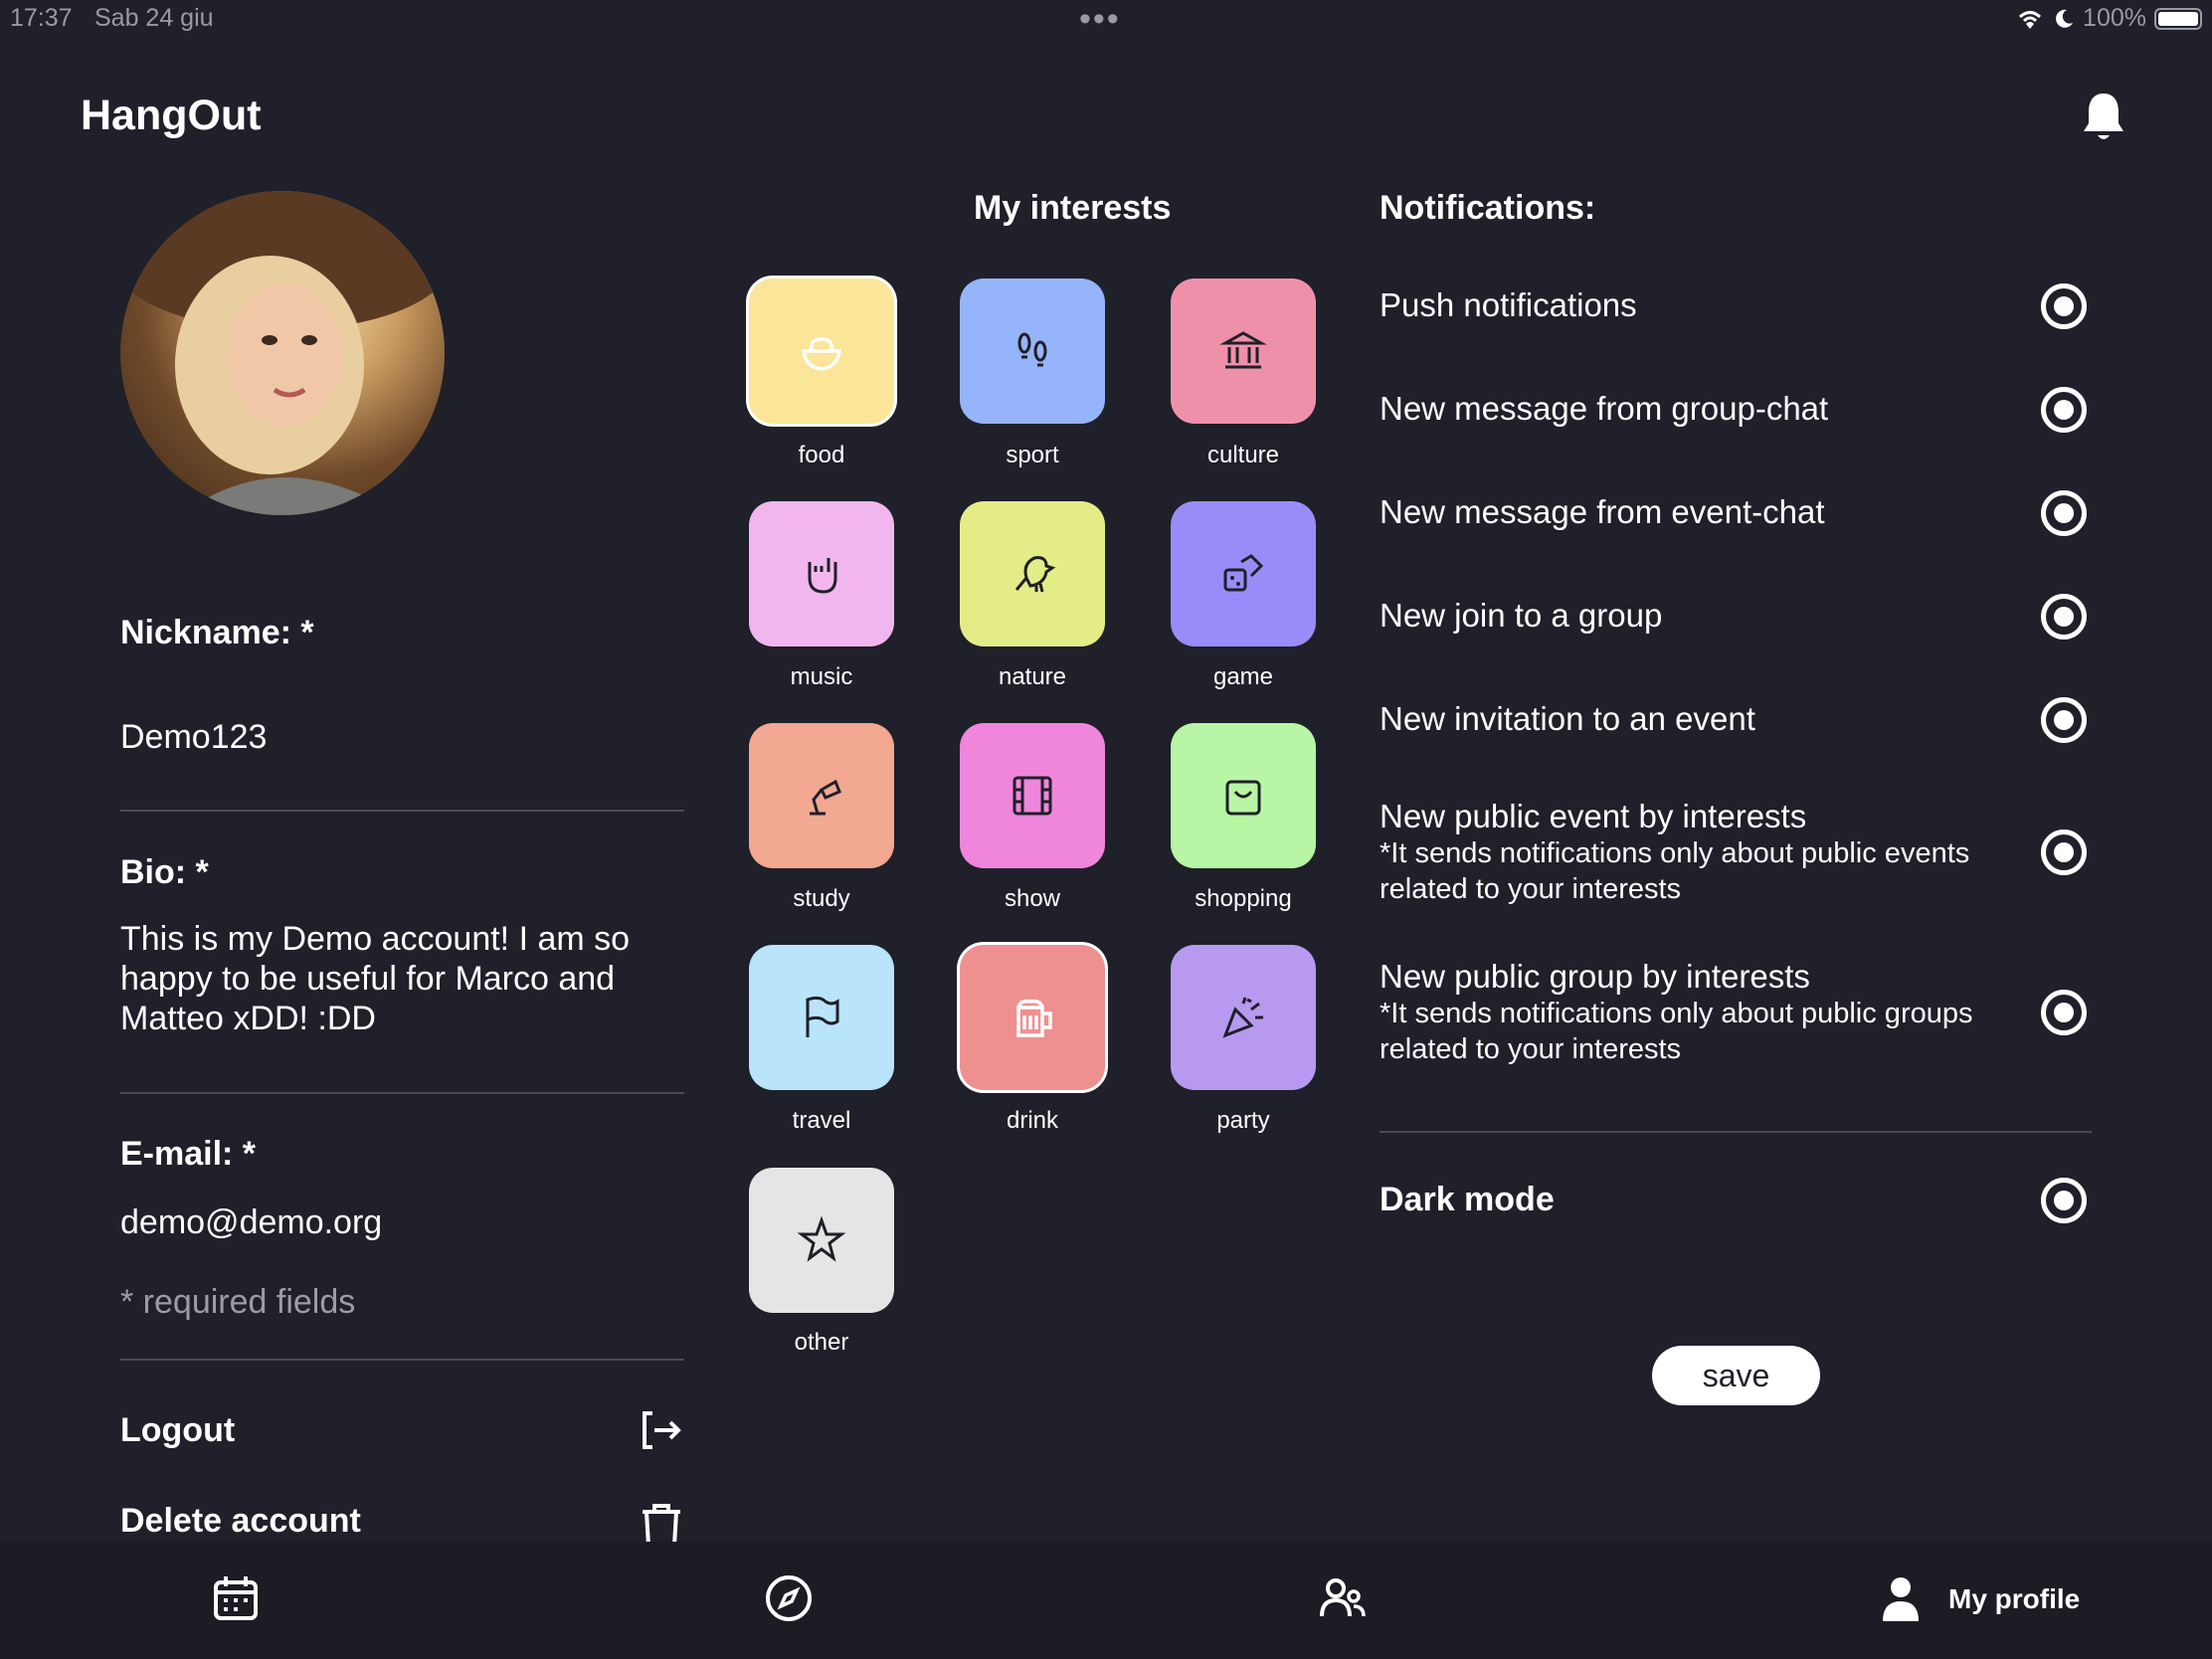  What do you see at coordinates (2064, 720) in the screenshot?
I see `invitation-notification-toggle` at bounding box center [2064, 720].